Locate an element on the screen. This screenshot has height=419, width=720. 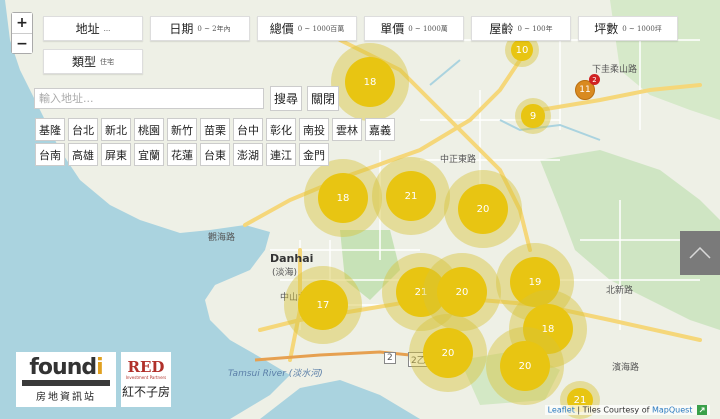
filter-age-button: 屋齡 0 ~ 100年 is located at coordinates (521, 28).